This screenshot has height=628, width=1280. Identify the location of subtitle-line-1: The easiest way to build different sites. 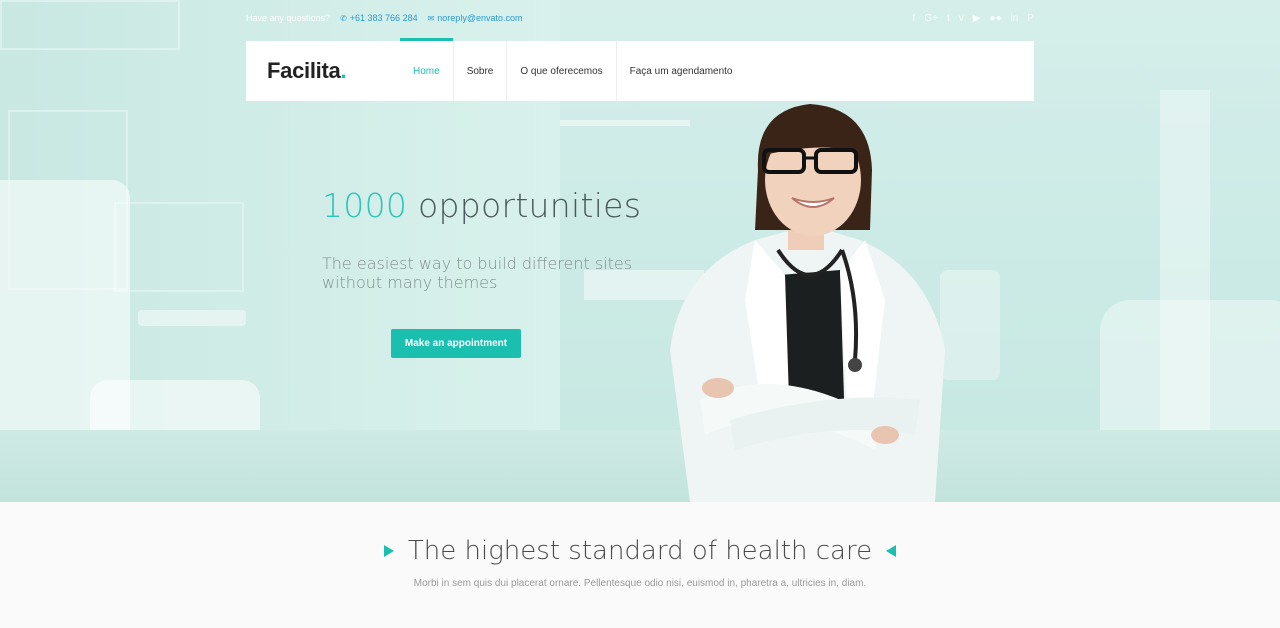
(477, 263).